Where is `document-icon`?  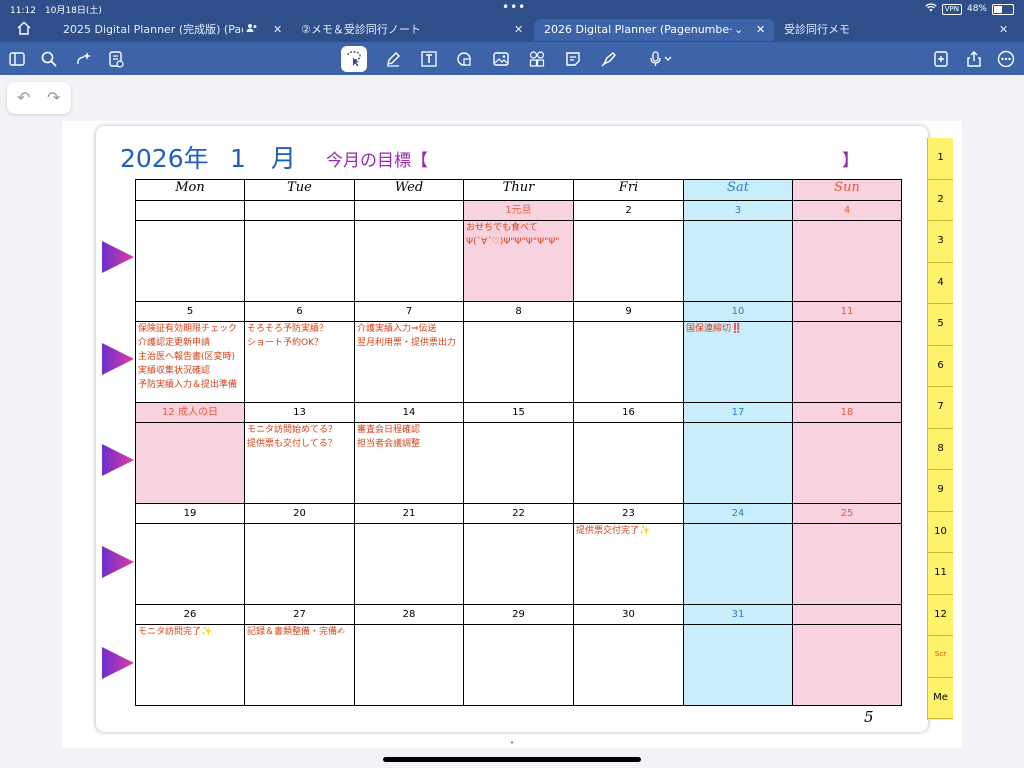
document-icon is located at coordinates (116, 59).